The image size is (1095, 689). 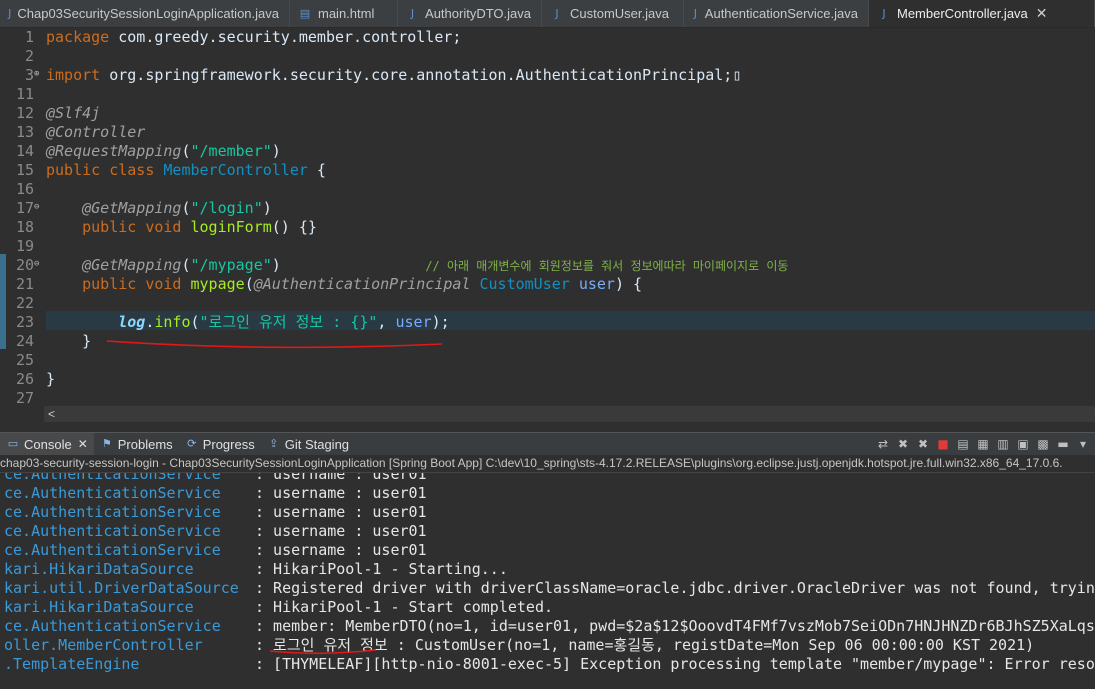 I want to click on fold-toggle-icon: ⊕, so click(x=36, y=74).